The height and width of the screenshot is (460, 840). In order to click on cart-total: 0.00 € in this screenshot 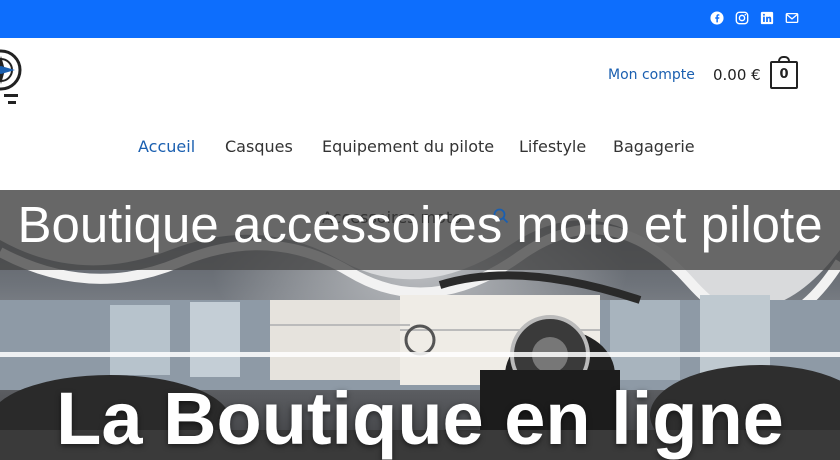, I will do `click(737, 75)`.